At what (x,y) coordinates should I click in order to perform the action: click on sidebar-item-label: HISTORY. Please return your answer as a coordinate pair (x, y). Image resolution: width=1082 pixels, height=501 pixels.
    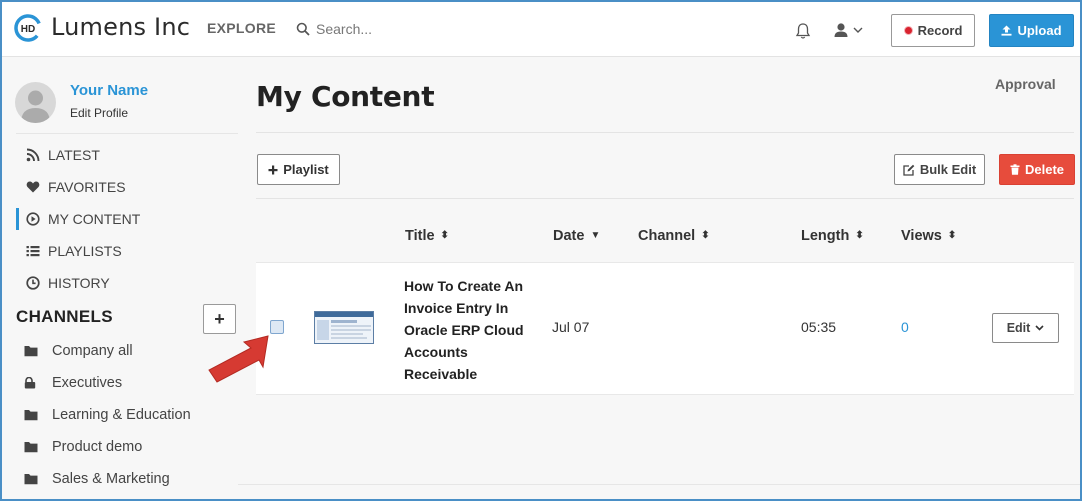
    Looking at the image, I should click on (79, 283).